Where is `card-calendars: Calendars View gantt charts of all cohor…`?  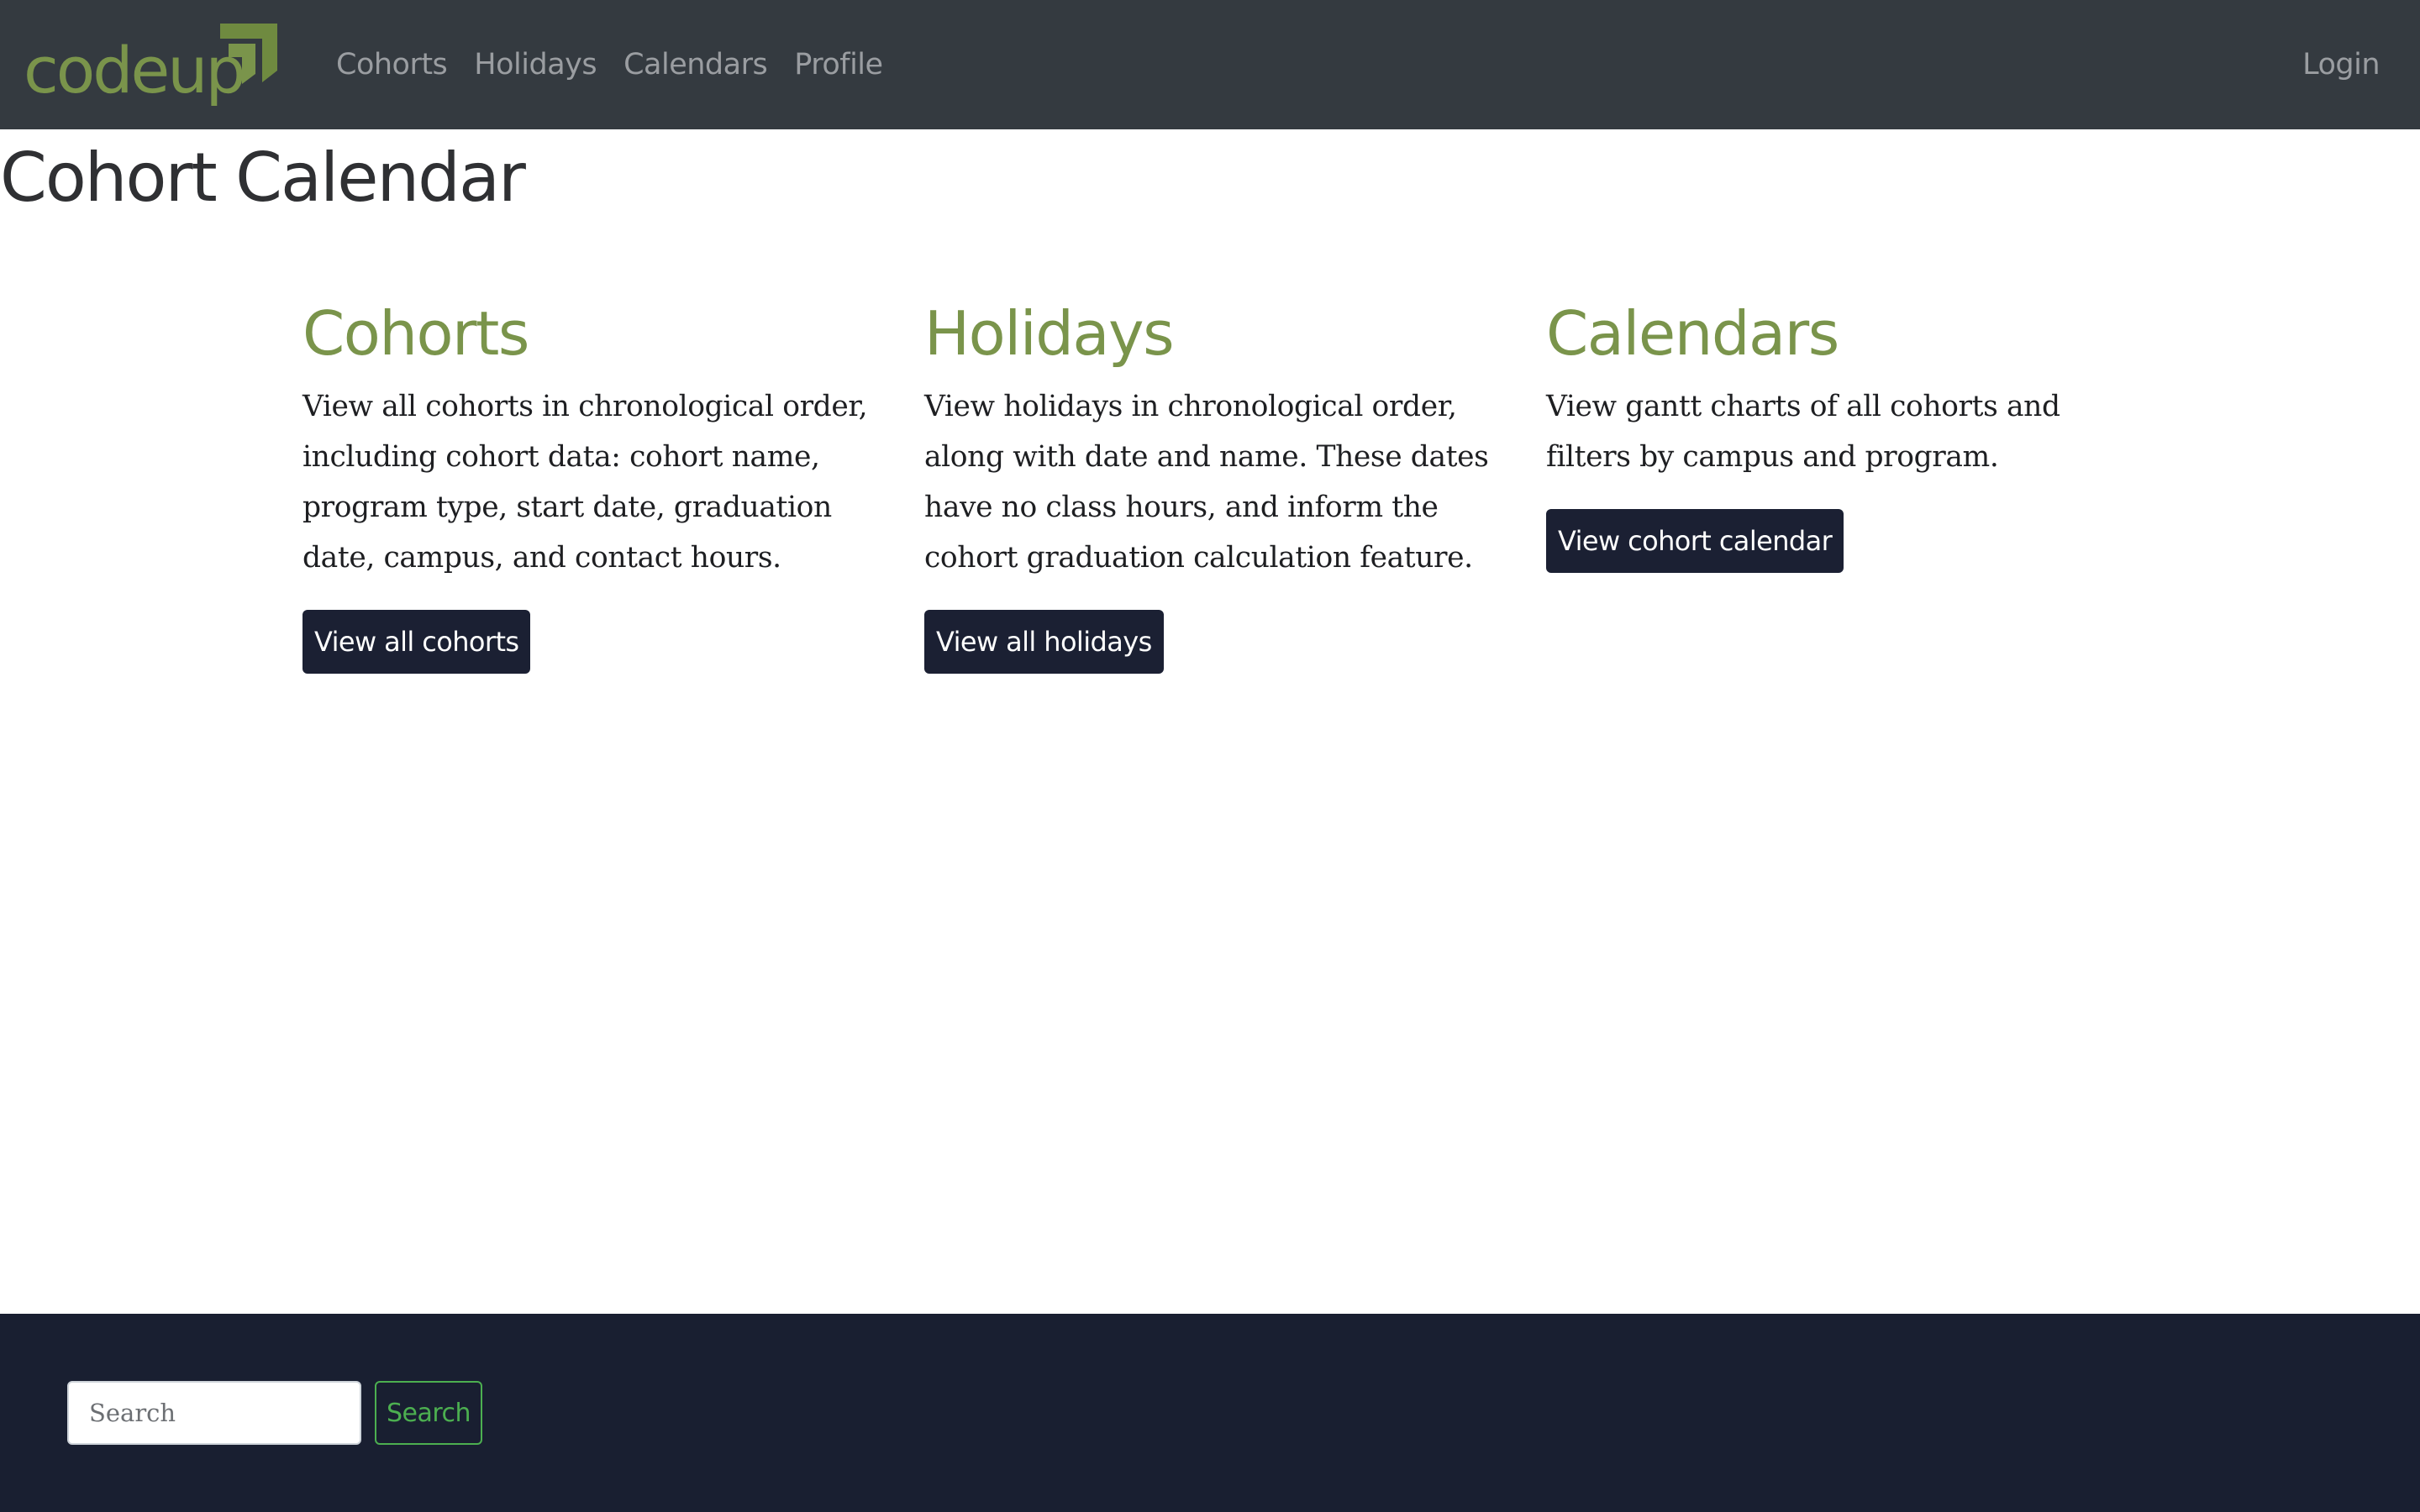
card-calendars: Calendars View gantt charts of all cohor… is located at coordinates (1836, 433).